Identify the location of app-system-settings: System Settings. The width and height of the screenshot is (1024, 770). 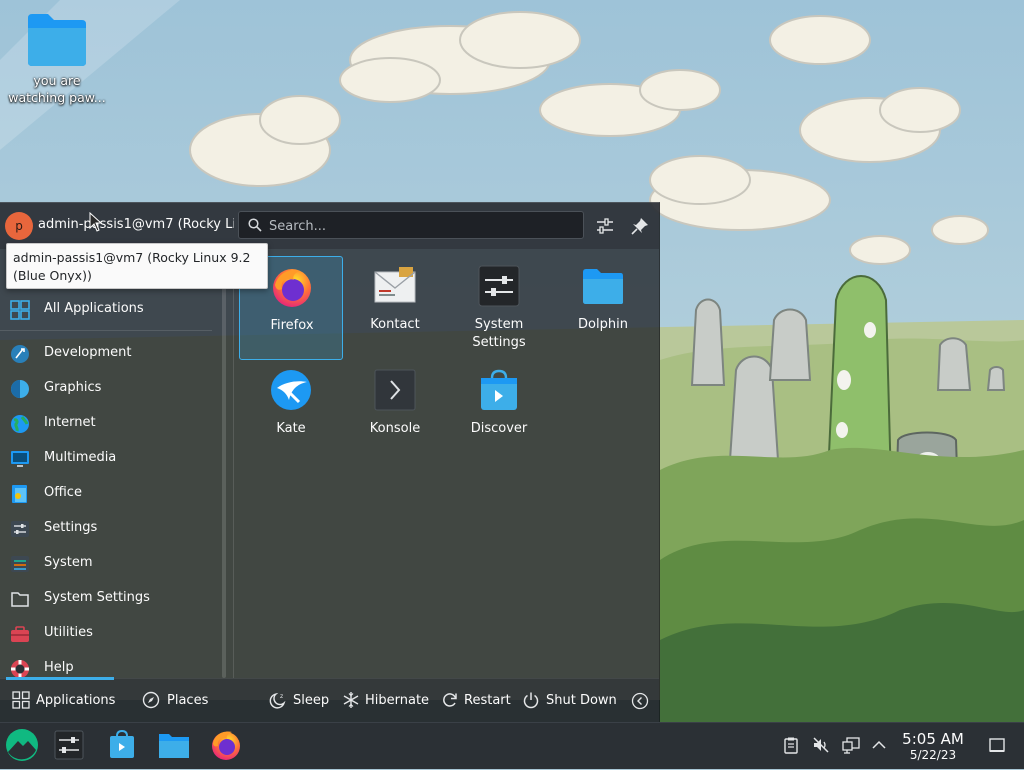
(499, 308).